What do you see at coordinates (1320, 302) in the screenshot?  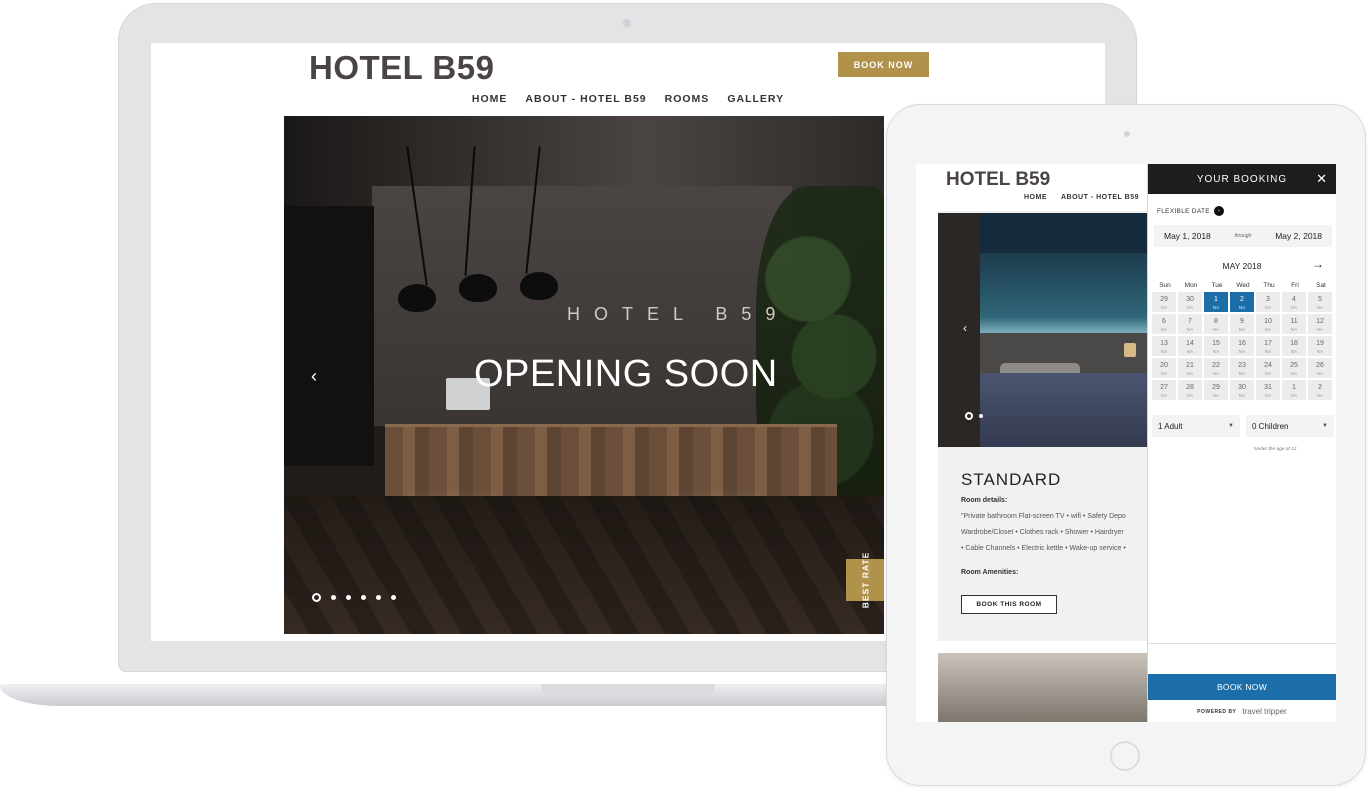 I see `calendar-day: 5 NA` at bounding box center [1320, 302].